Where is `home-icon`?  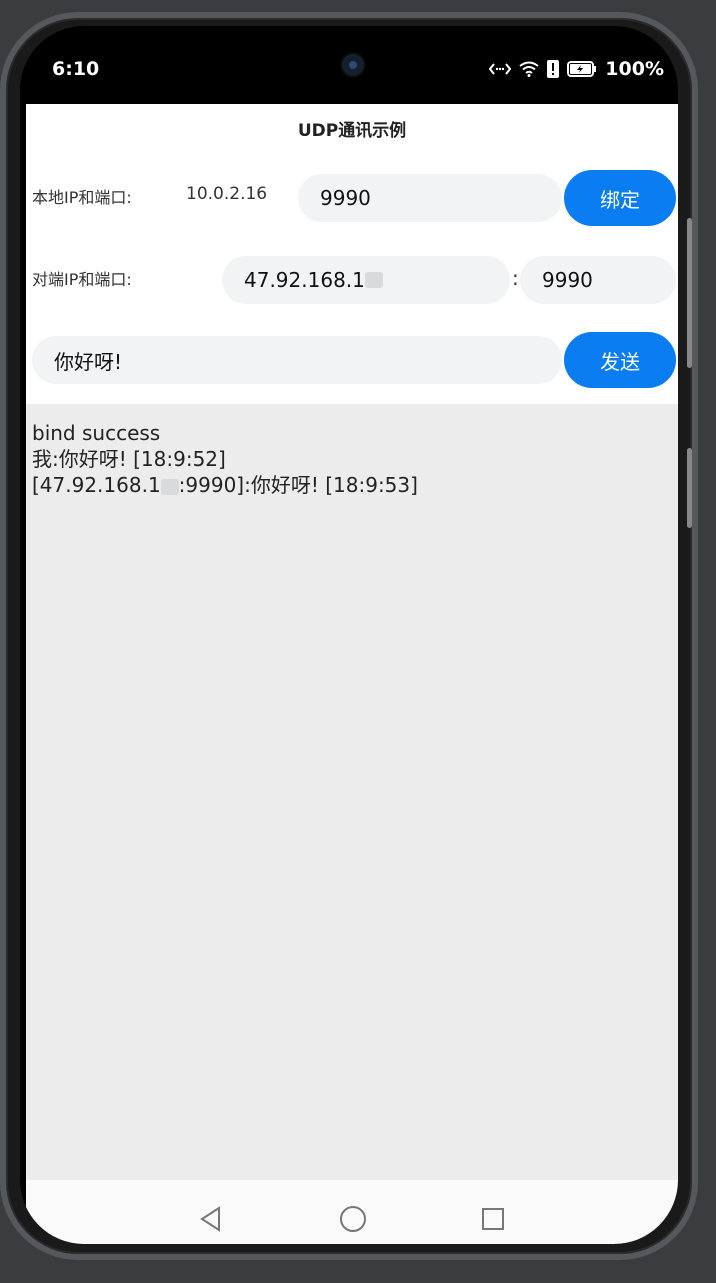
home-icon is located at coordinates (353, 1219).